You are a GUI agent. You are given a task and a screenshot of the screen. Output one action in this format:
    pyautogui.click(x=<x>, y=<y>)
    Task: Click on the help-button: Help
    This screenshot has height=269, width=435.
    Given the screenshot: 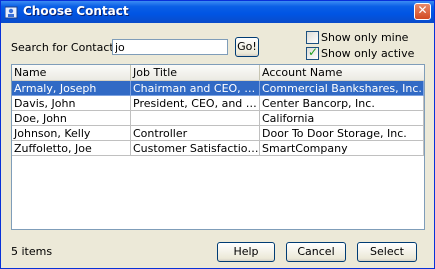 What is the action you would take?
    pyautogui.click(x=246, y=252)
    